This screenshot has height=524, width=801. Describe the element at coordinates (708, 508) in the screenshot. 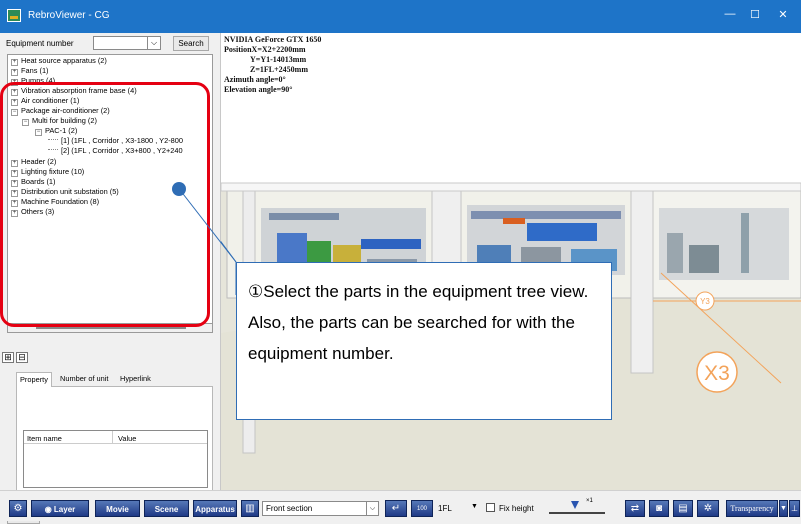

I see `gear-icon: ✲` at that location.